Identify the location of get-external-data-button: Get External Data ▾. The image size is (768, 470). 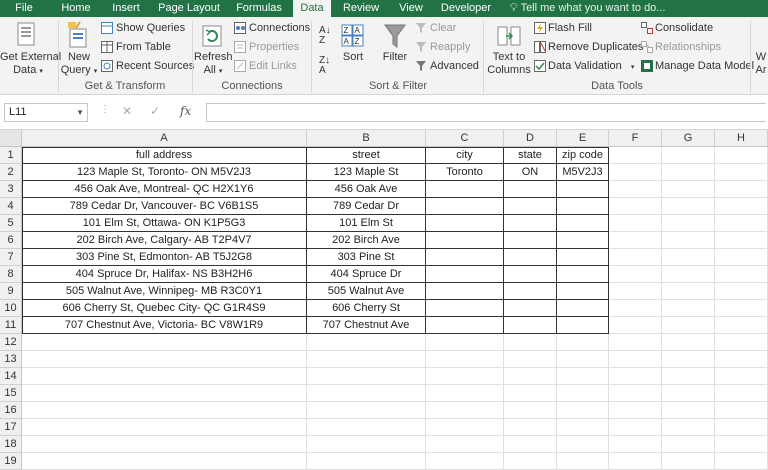
(30, 64).